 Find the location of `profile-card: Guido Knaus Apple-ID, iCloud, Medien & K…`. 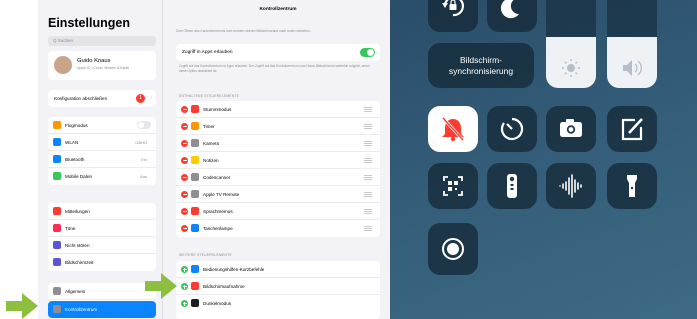

profile-card: Guido Knaus Apple-ID, iCloud, Medien & K… is located at coordinates (102, 65).